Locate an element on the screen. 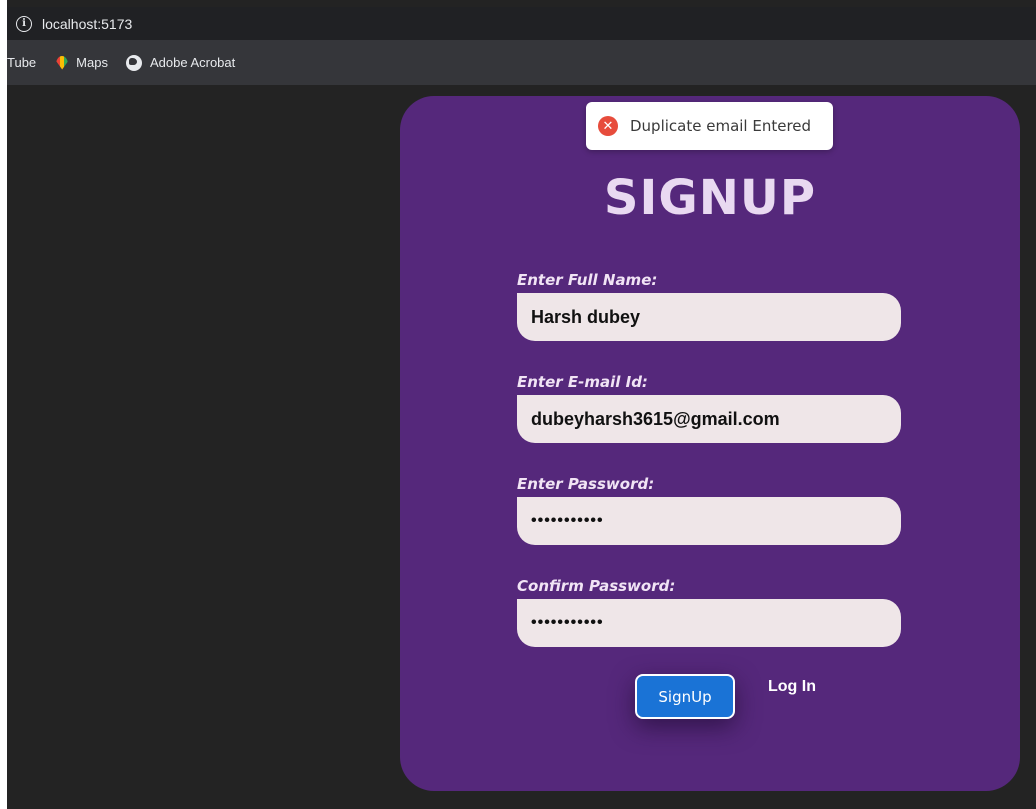  password-input is located at coordinates (709, 521).